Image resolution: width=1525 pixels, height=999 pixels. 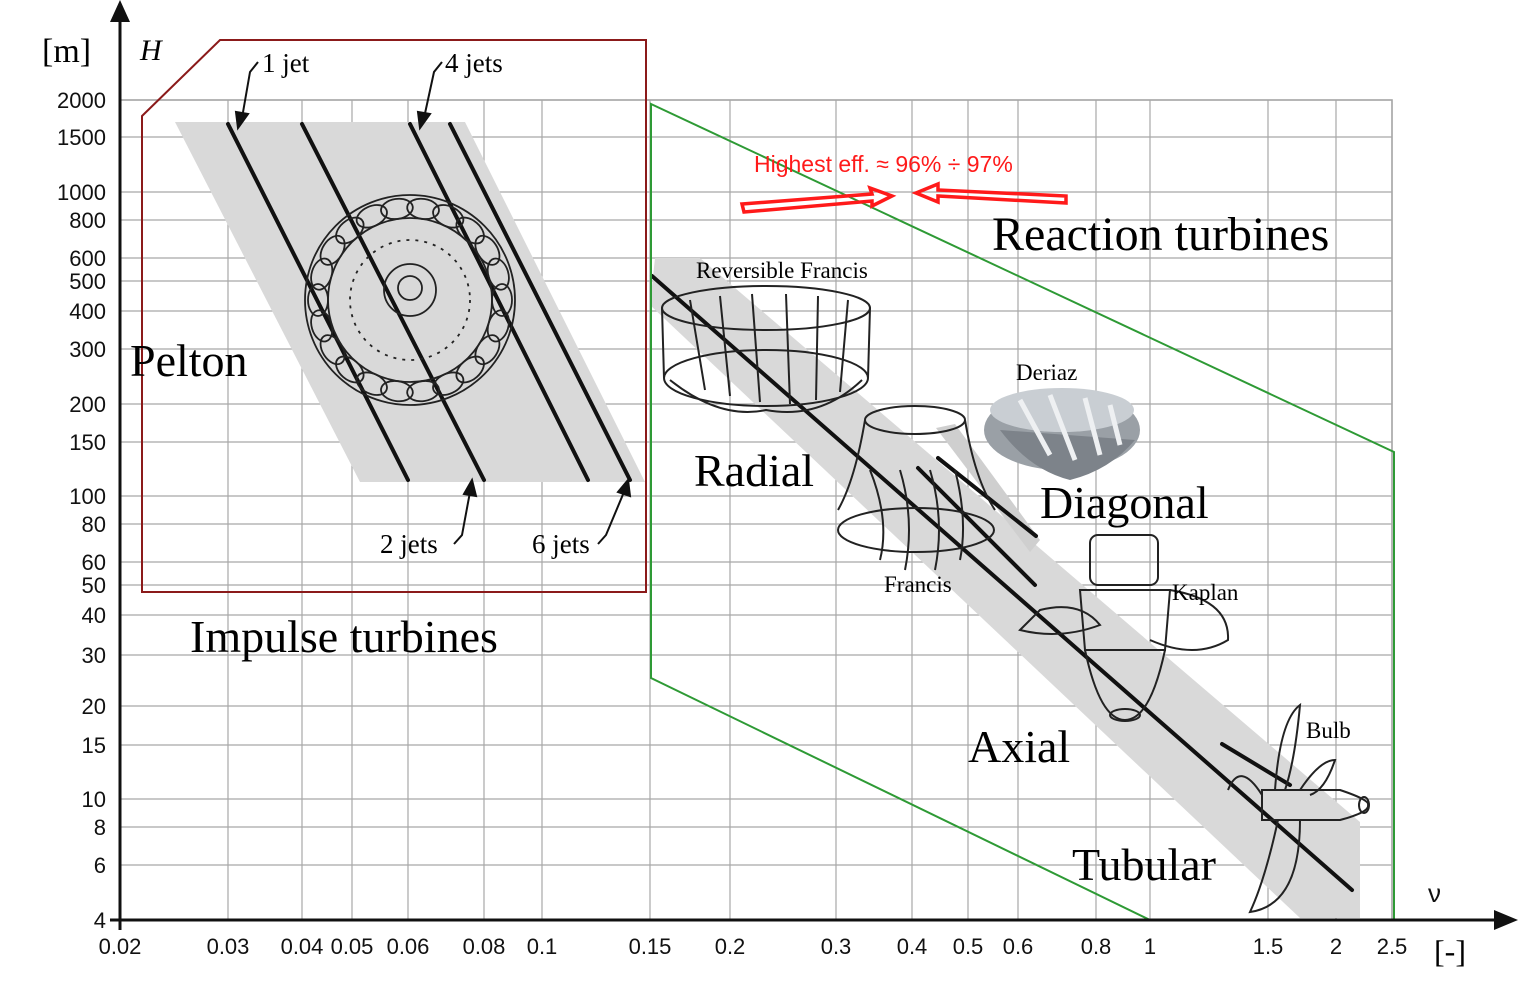 What do you see at coordinates (968, 946) in the screenshot?
I see `x-tick-label: 0.5` at bounding box center [968, 946].